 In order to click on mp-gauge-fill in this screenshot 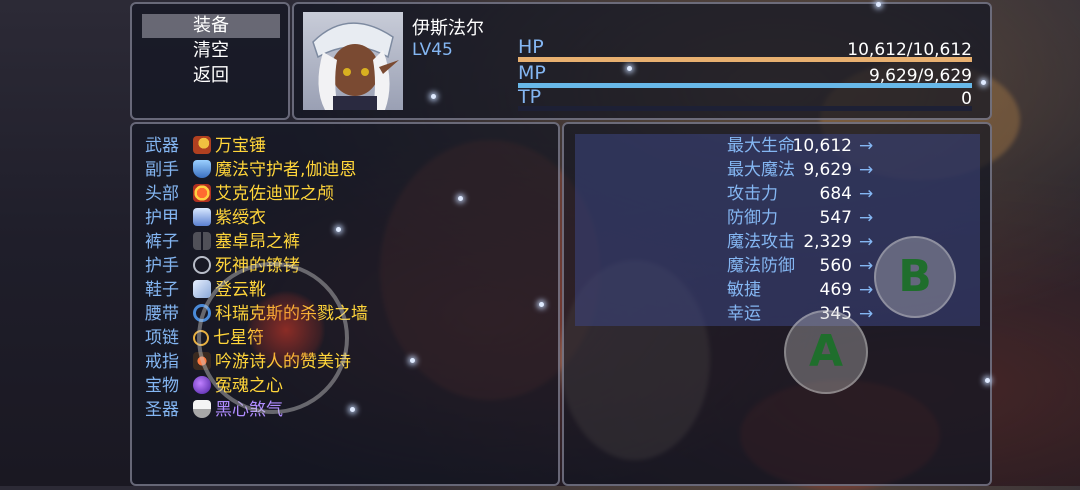, I will do `click(745, 85)`.